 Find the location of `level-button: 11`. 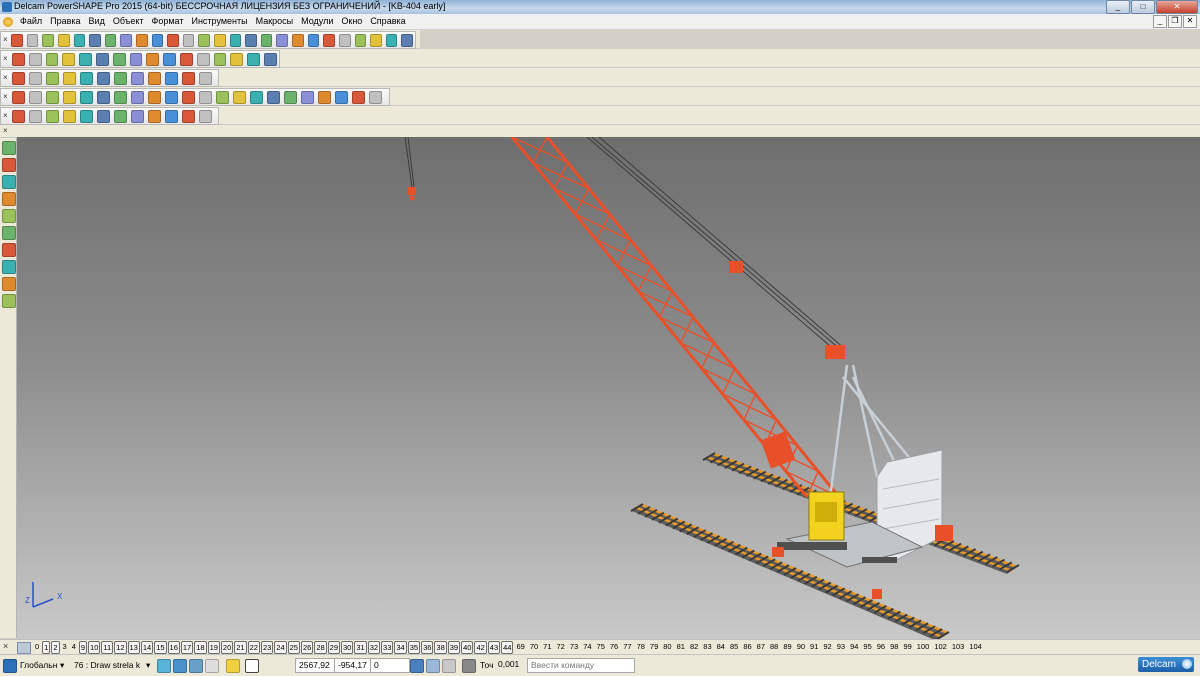

level-button: 11 is located at coordinates (107, 647).